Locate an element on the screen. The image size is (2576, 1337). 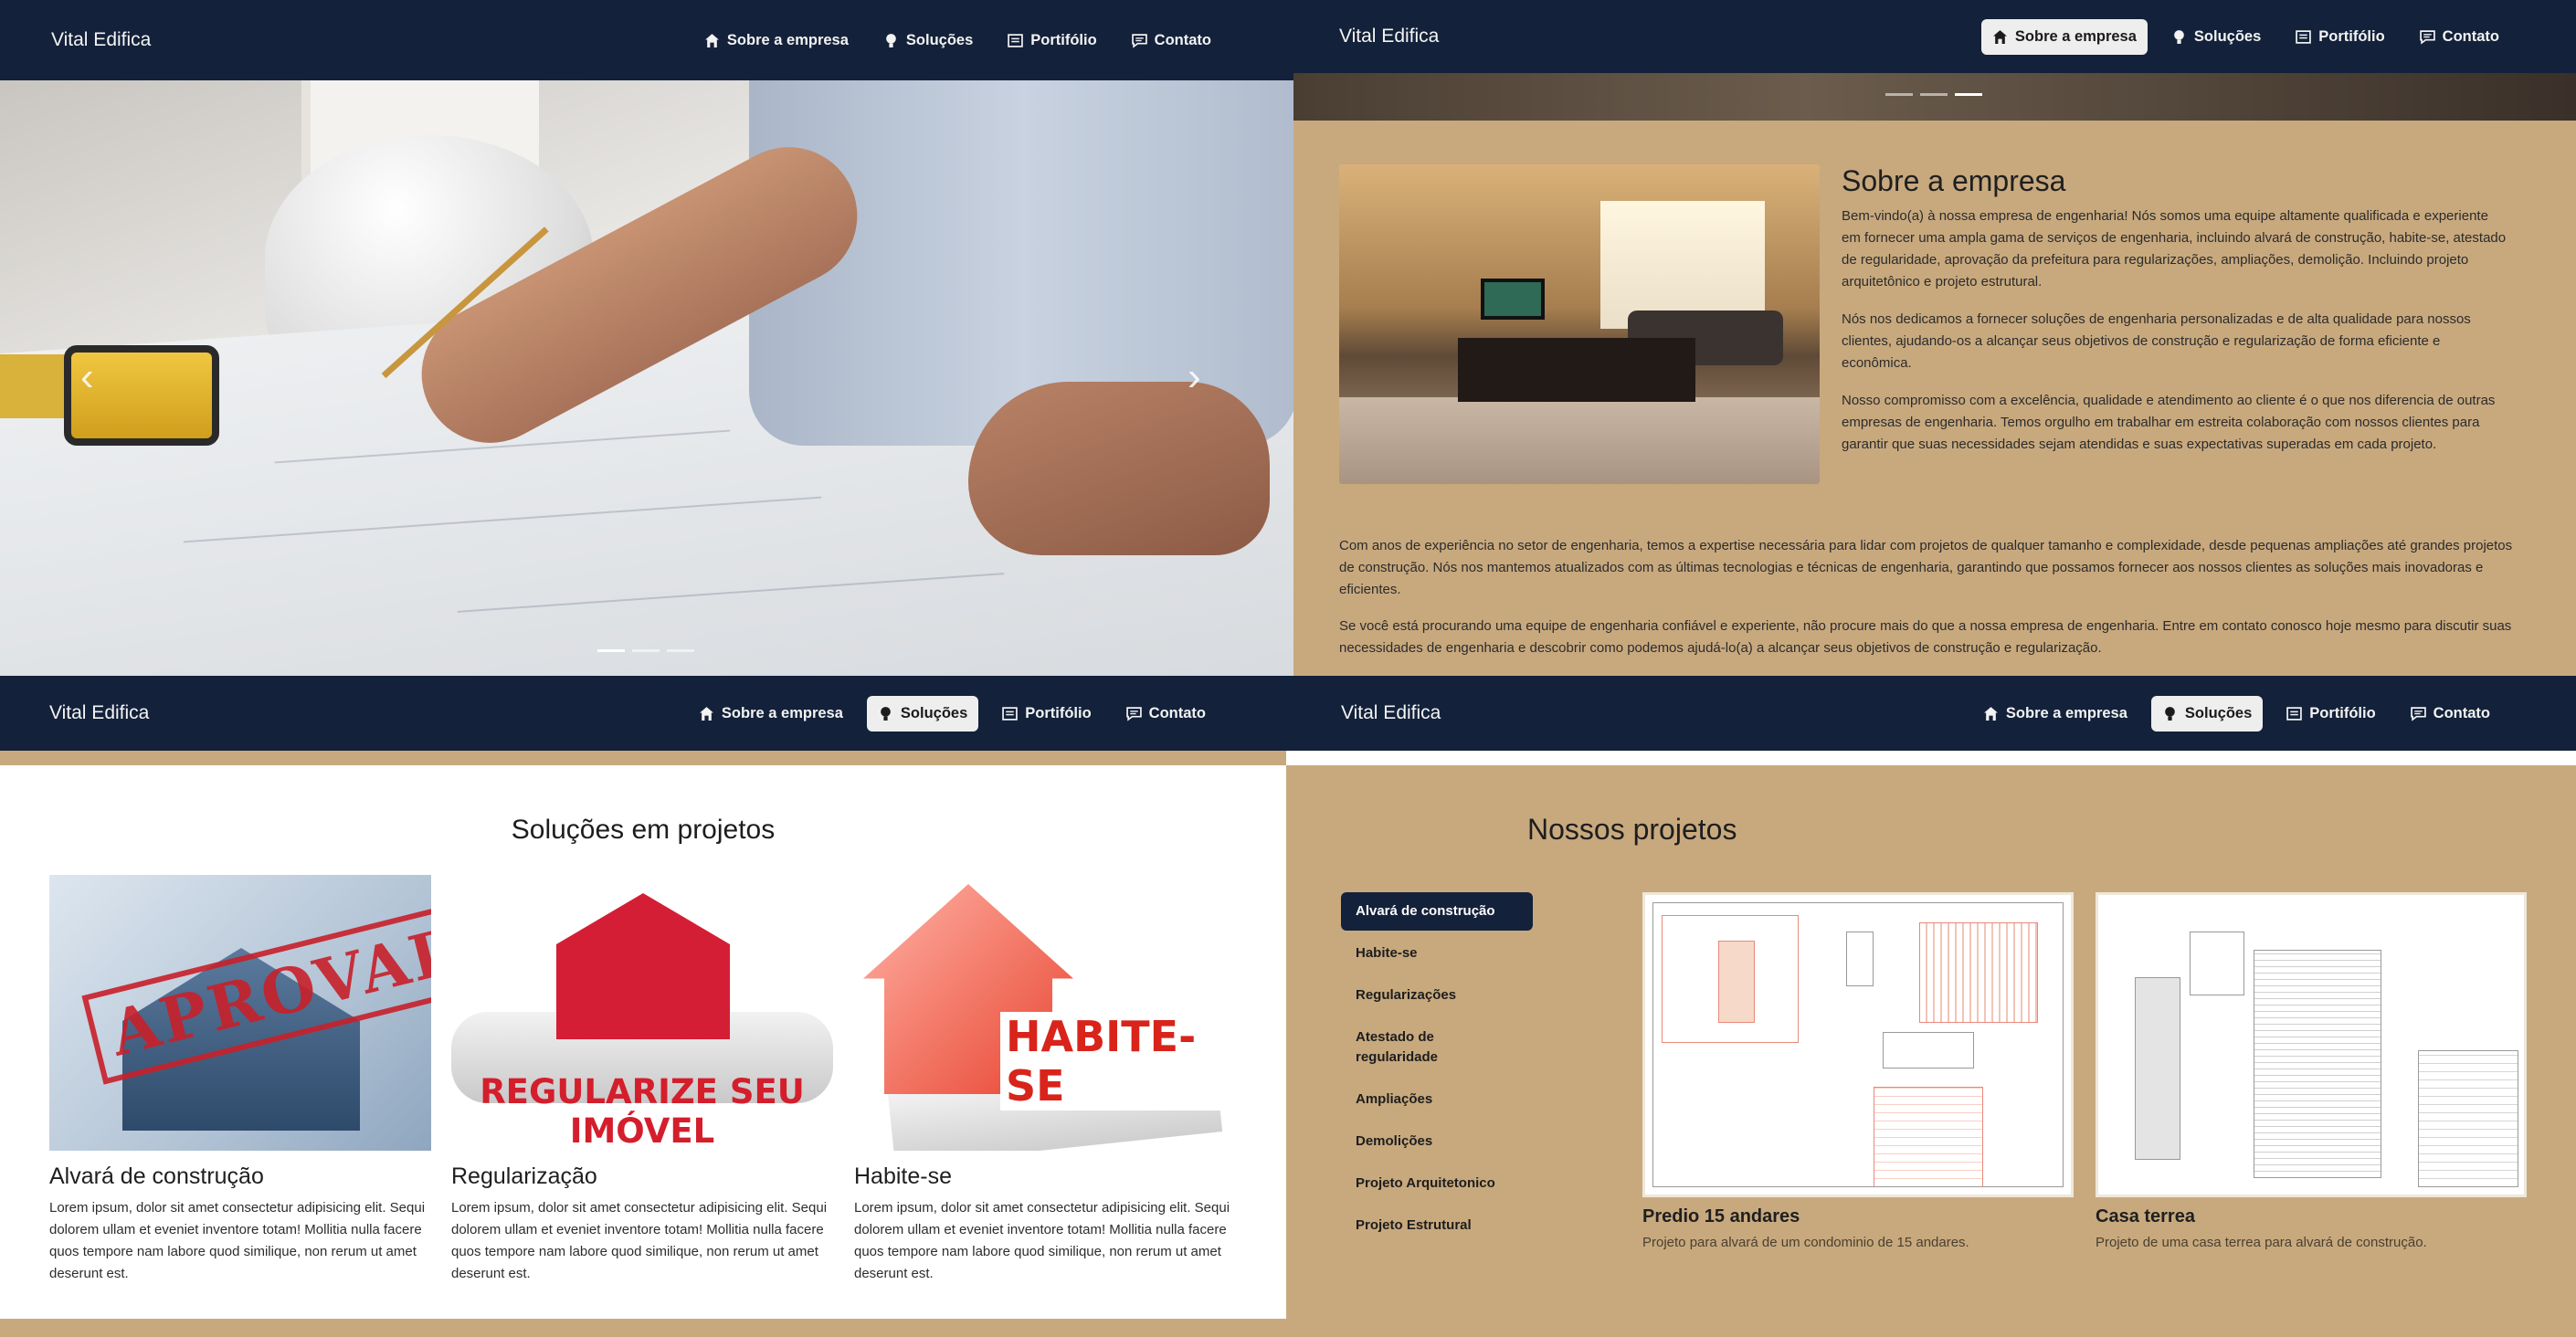
solution-image: HABITE-SE is located at coordinates (1045, 1013).